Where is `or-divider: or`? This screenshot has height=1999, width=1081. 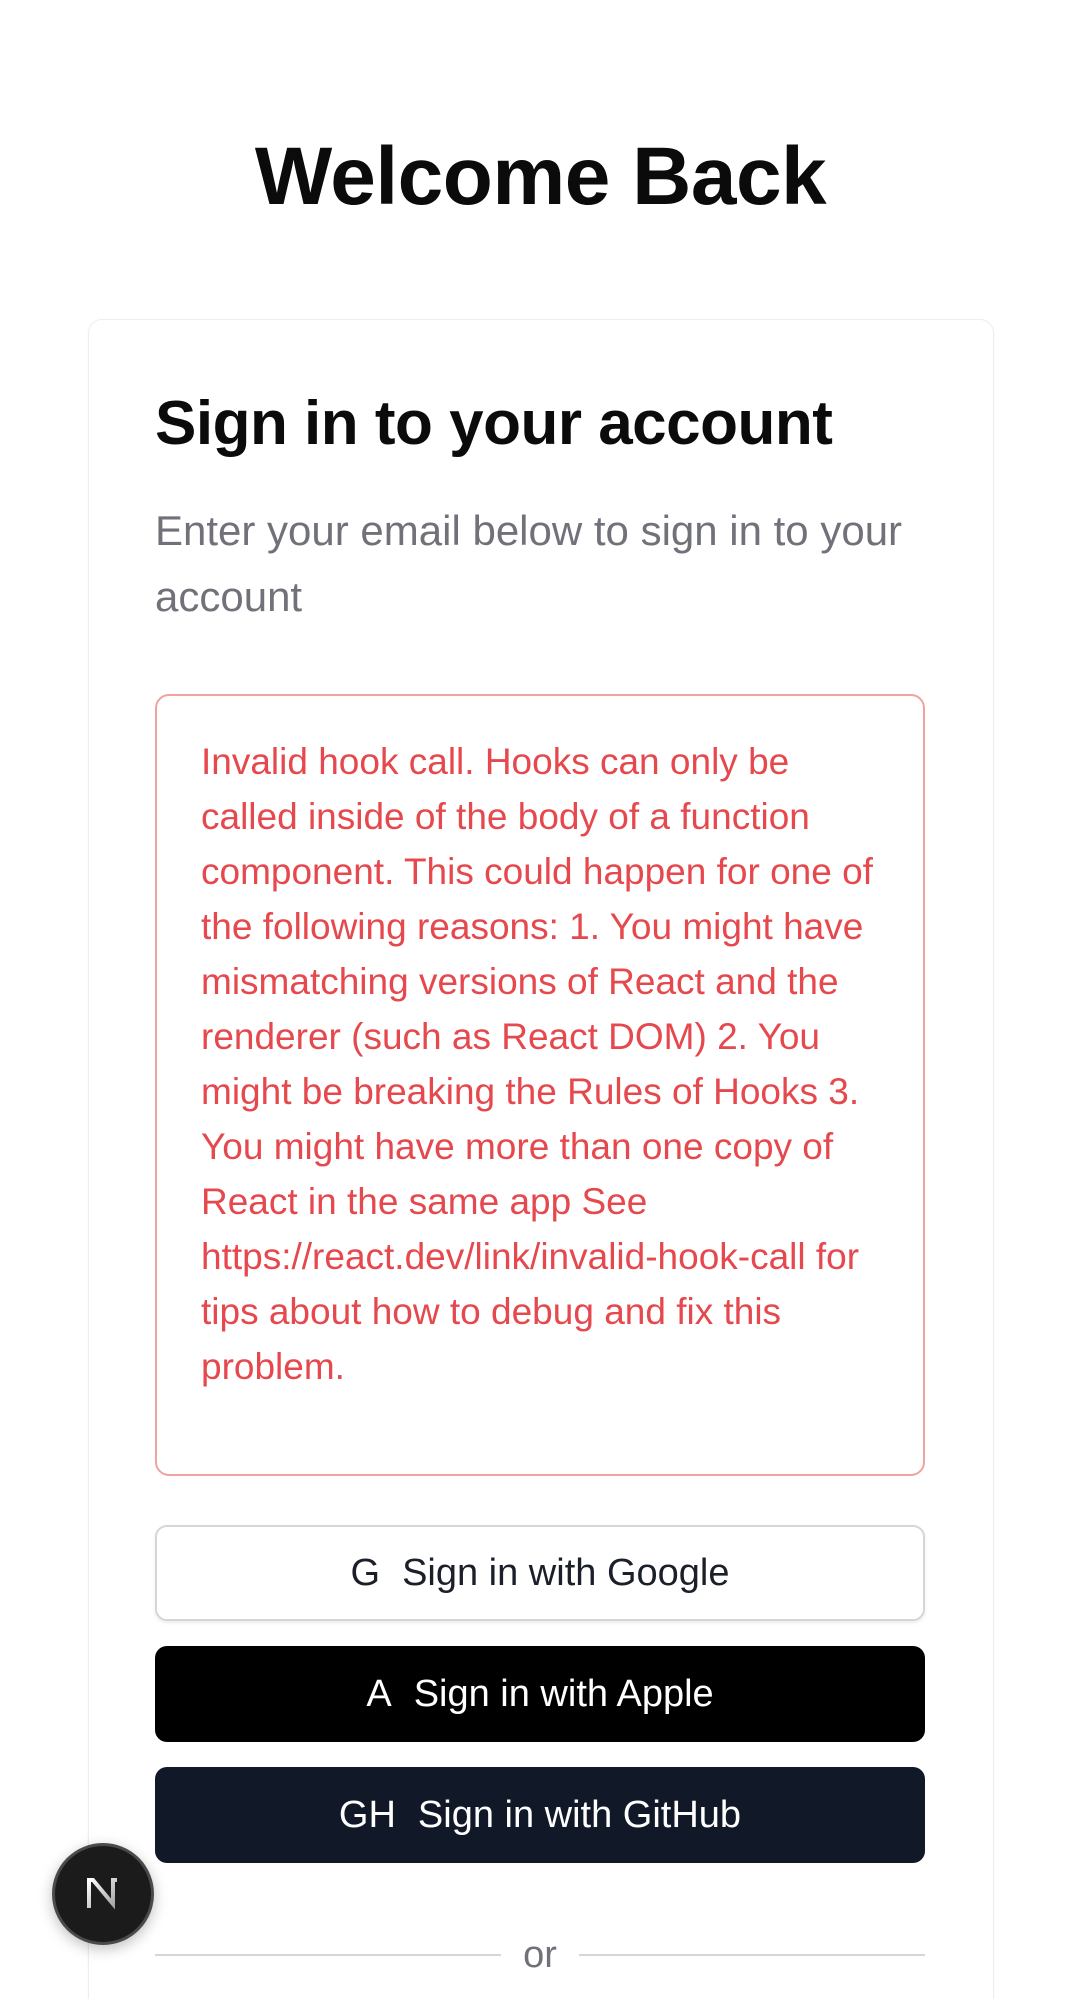 or-divider: or is located at coordinates (540, 1955).